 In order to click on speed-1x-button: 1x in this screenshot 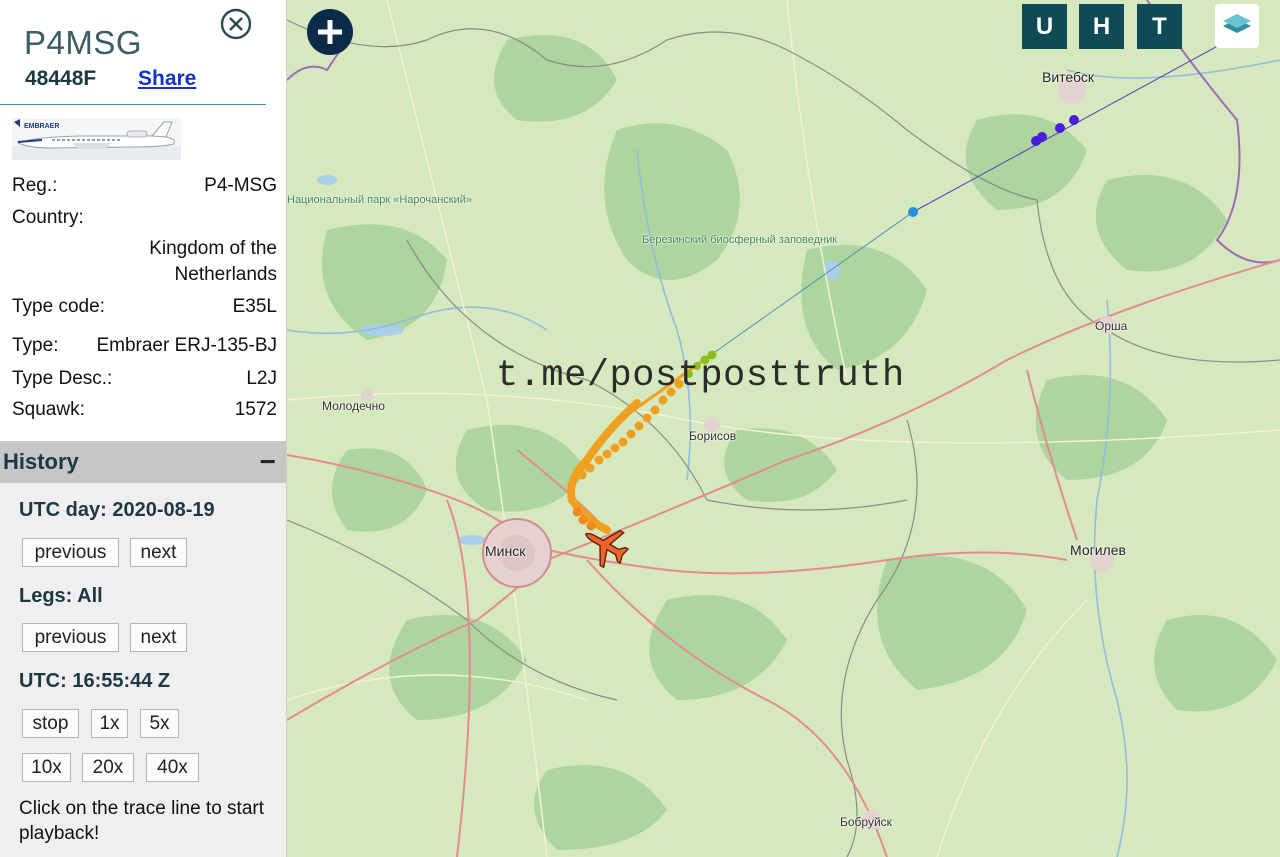, I will do `click(109, 723)`.